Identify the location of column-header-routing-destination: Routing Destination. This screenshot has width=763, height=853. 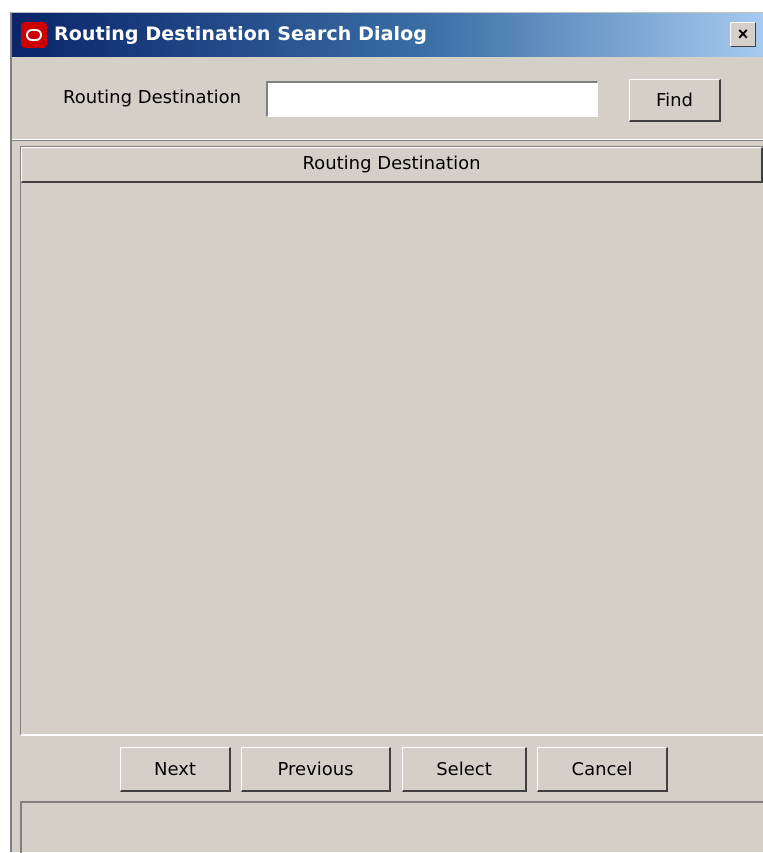
(392, 165).